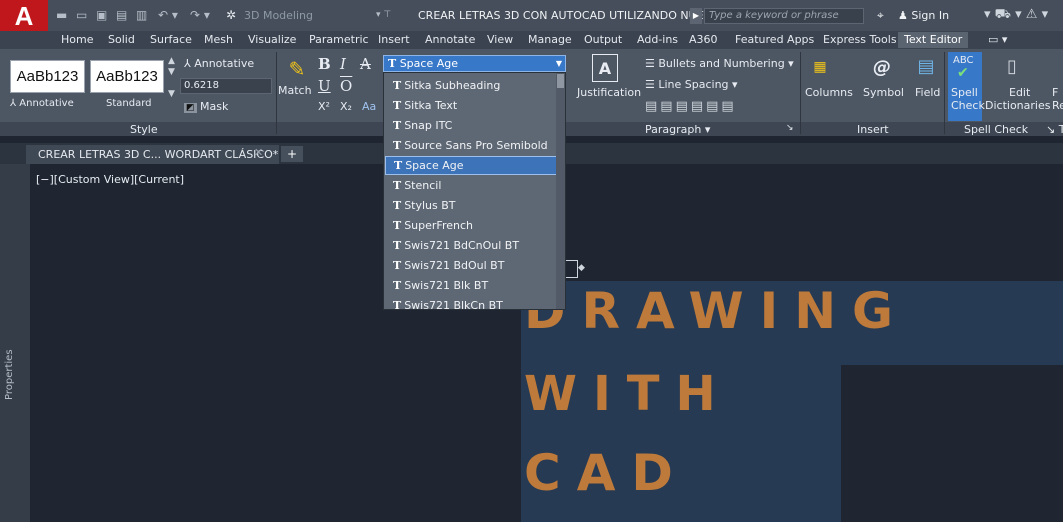 The height and width of the screenshot is (522, 1063). What do you see at coordinates (369, 106) in the screenshot?
I see `change-case-button: Aa` at bounding box center [369, 106].